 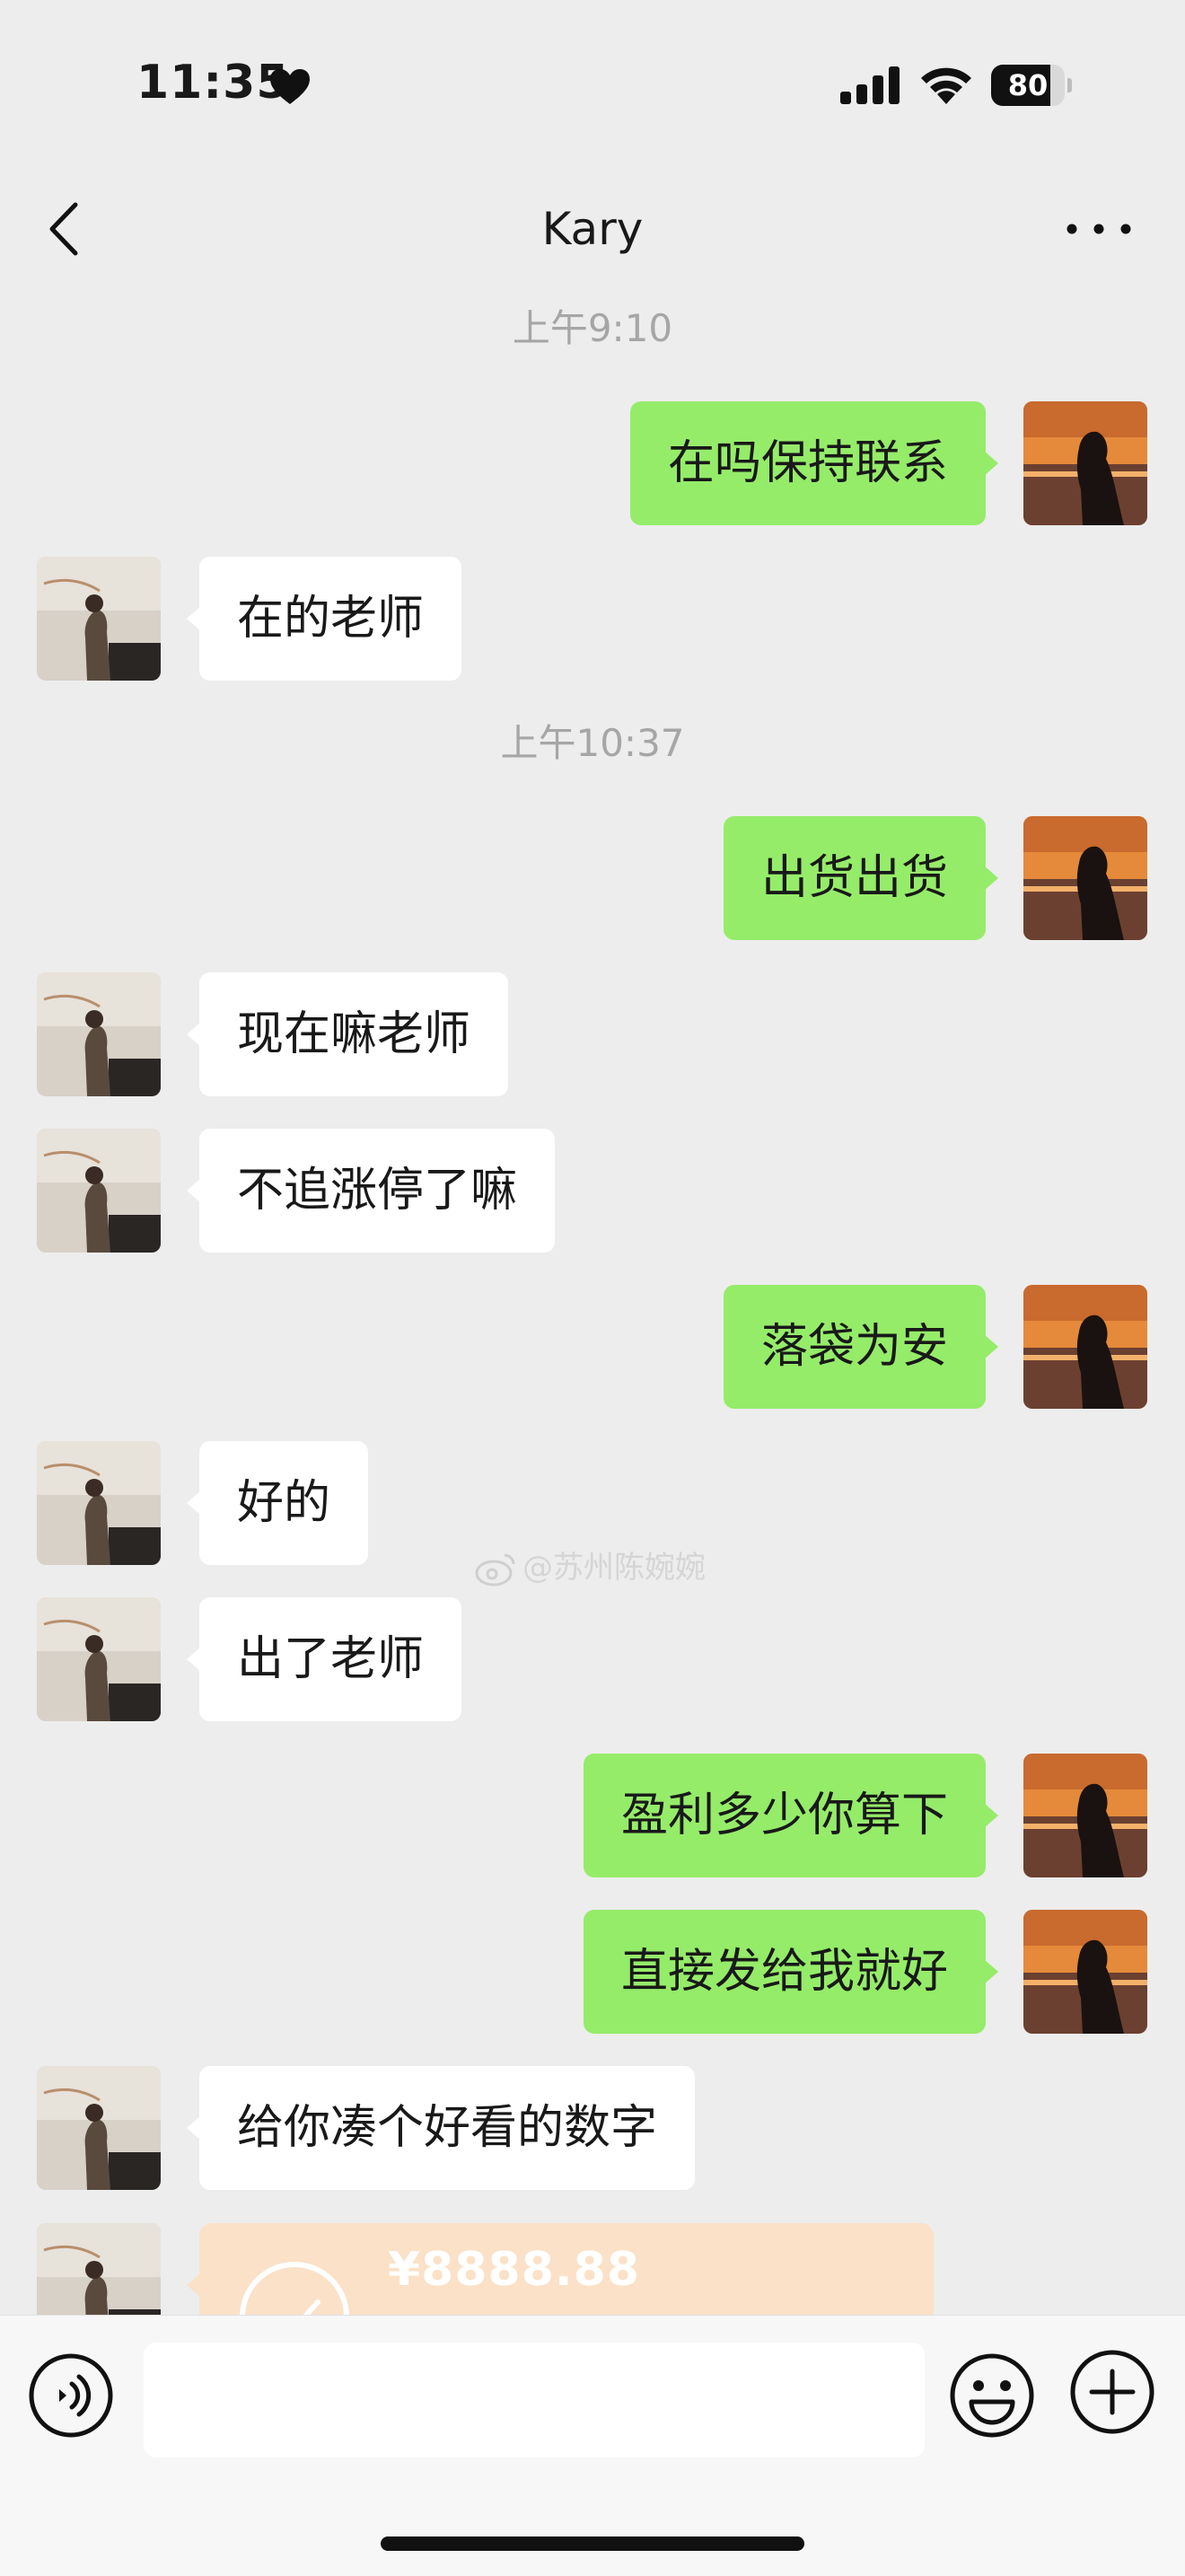 I want to click on input-bar, so click(x=592, y=2445).